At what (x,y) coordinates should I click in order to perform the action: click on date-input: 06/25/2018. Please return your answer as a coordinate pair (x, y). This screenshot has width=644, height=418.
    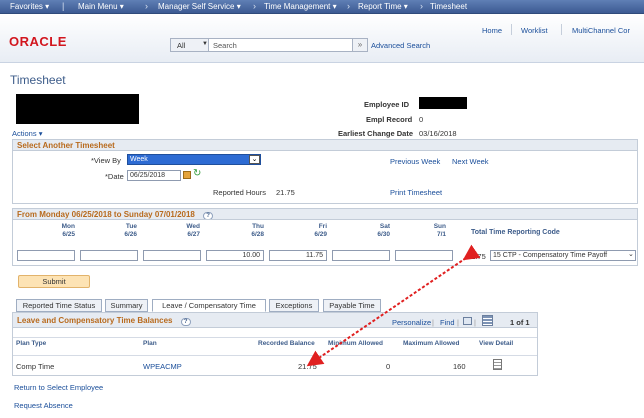
    Looking at the image, I should click on (154, 175).